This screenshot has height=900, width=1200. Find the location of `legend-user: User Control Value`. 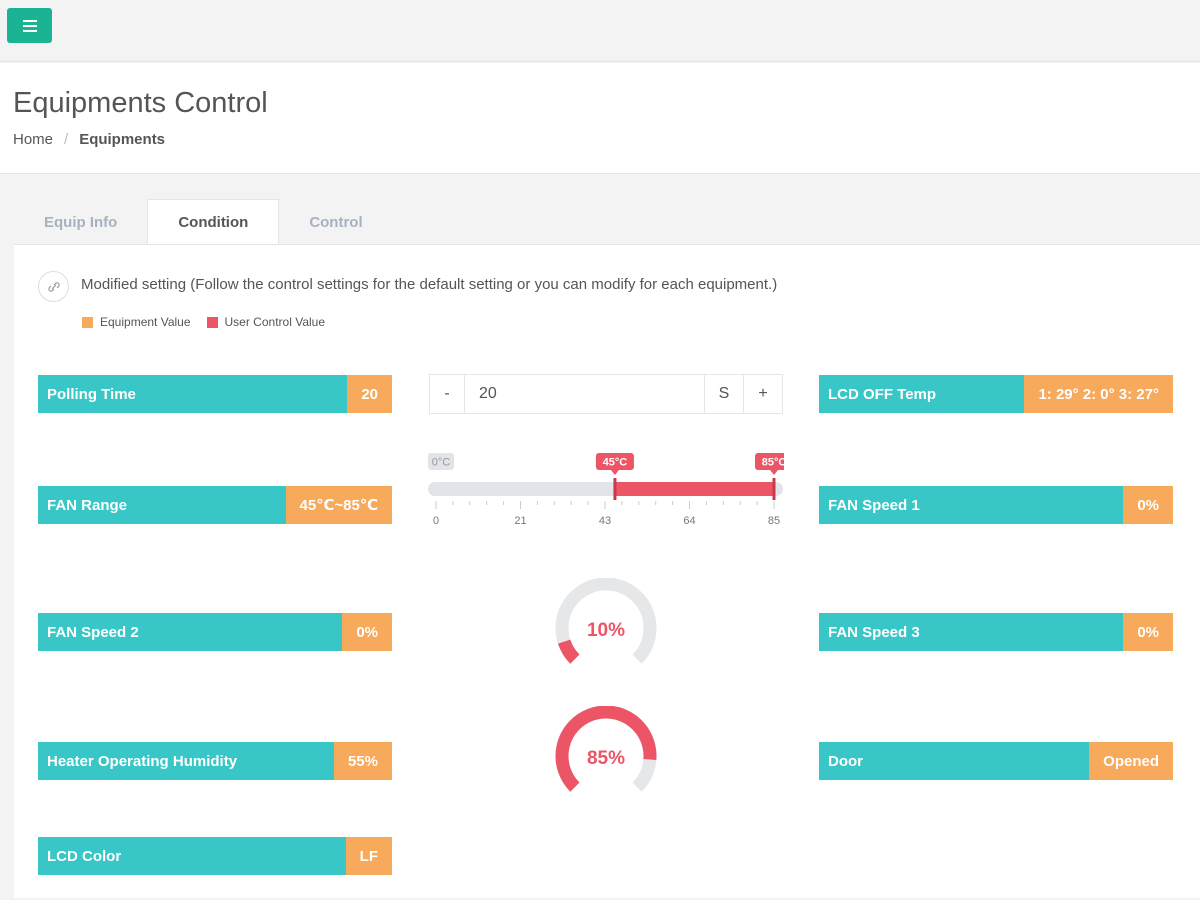

legend-user: User Control Value is located at coordinates (266, 322).